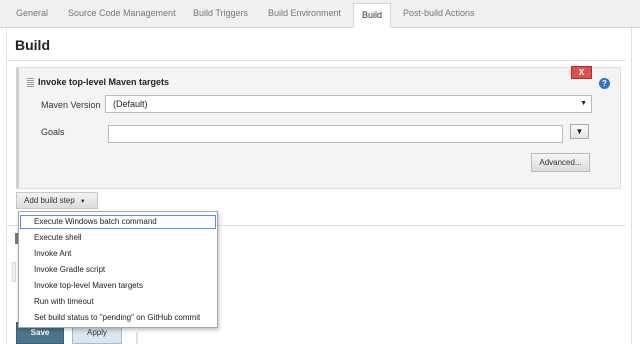  I want to click on menu-item-invoke-maven: Invoke top-level Maven targets, so click(118, 286).